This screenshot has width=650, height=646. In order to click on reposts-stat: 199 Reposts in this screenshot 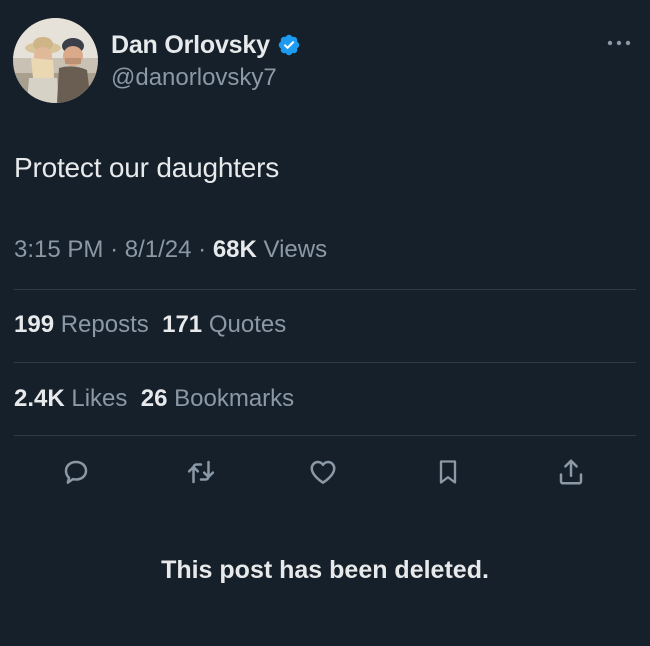, I will do `click(81, 324)`.